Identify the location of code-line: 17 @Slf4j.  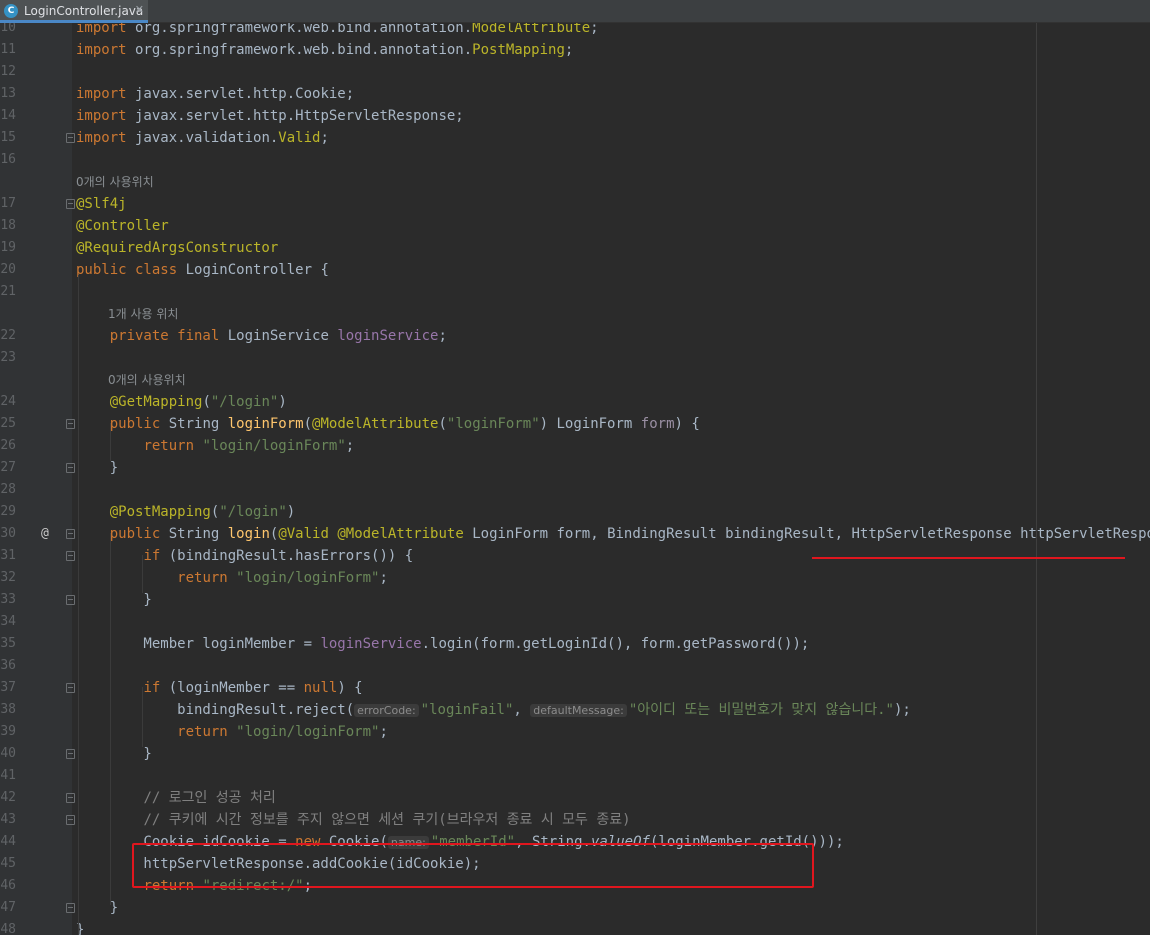
(575, 204).